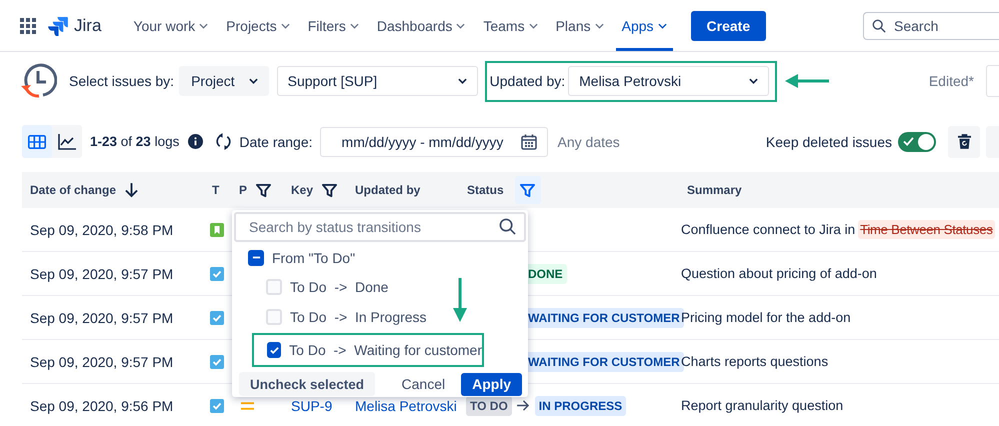  Describe the element at coordinates (951, 81) in the screenshot. I see `edited-label: Edited*` at that location.